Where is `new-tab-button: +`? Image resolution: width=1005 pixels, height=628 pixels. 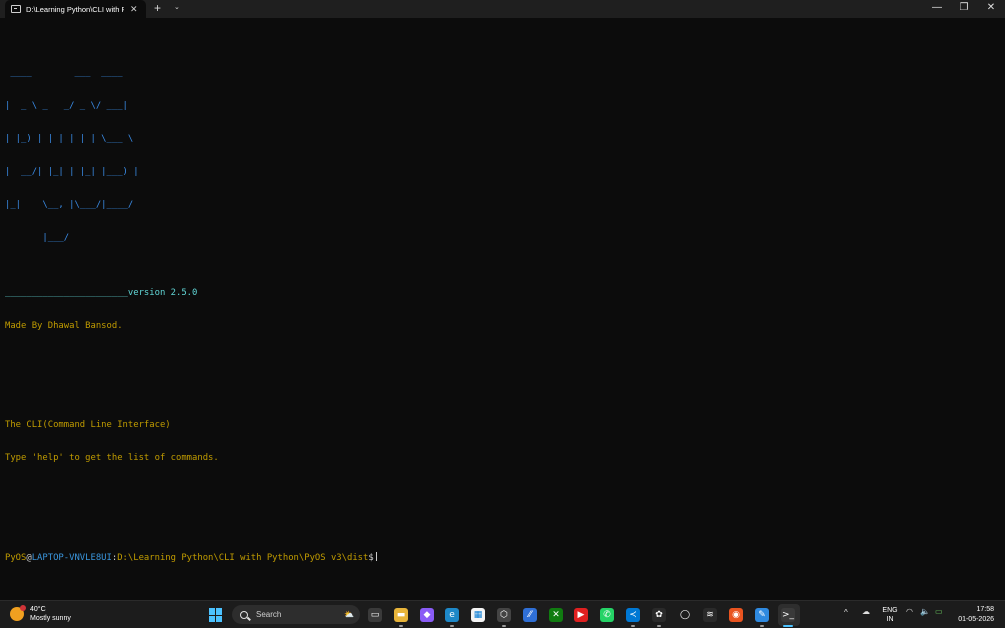
new-tab-button: + is located at coordinates (157, 8).